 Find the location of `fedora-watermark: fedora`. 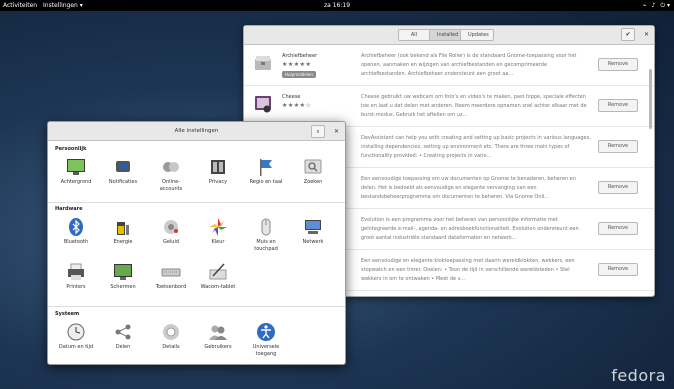

fedora-watermark: fedora is located at coordinates (638, 375).